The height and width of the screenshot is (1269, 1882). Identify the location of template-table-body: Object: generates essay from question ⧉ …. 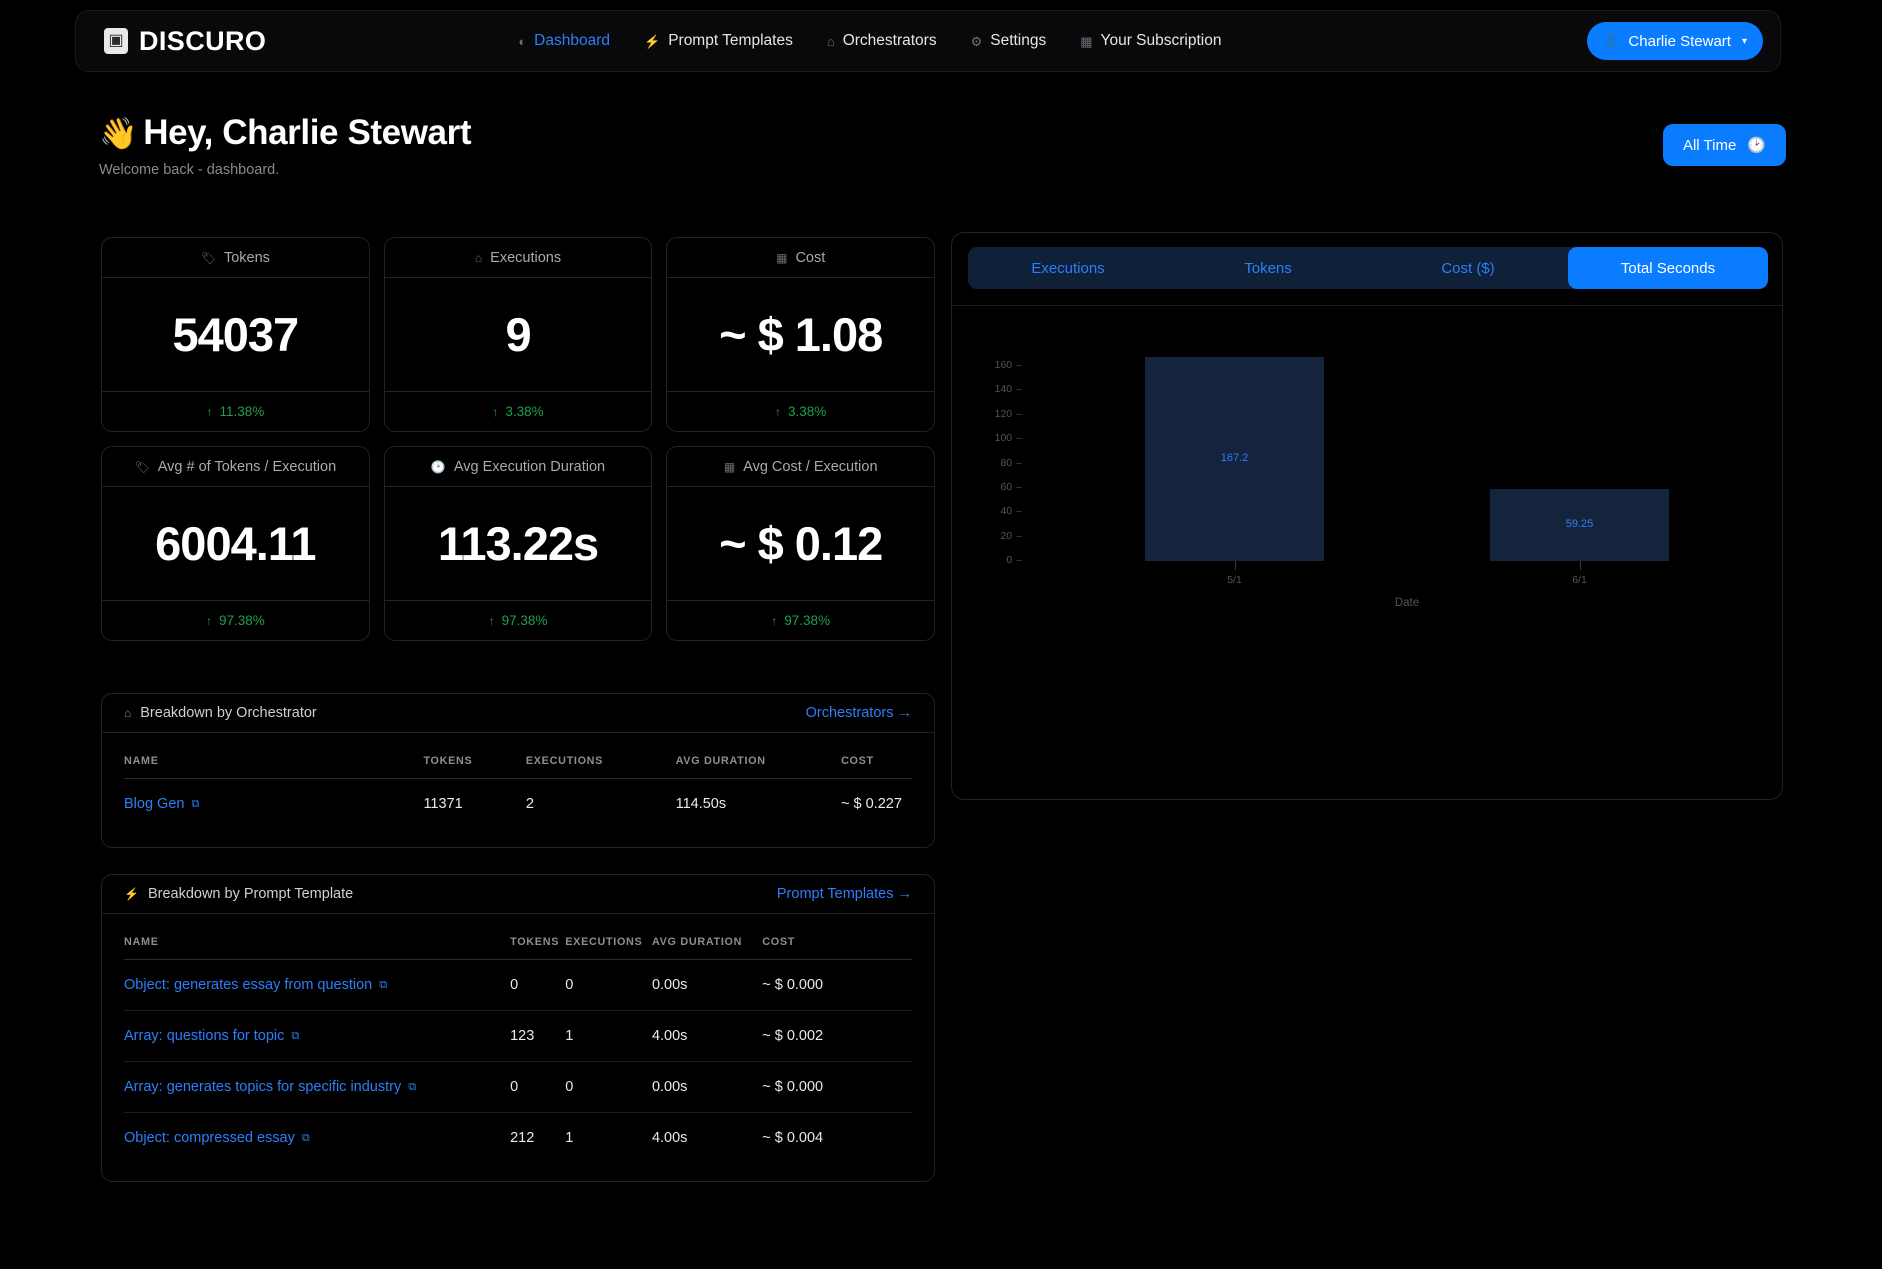
(518, 1062).